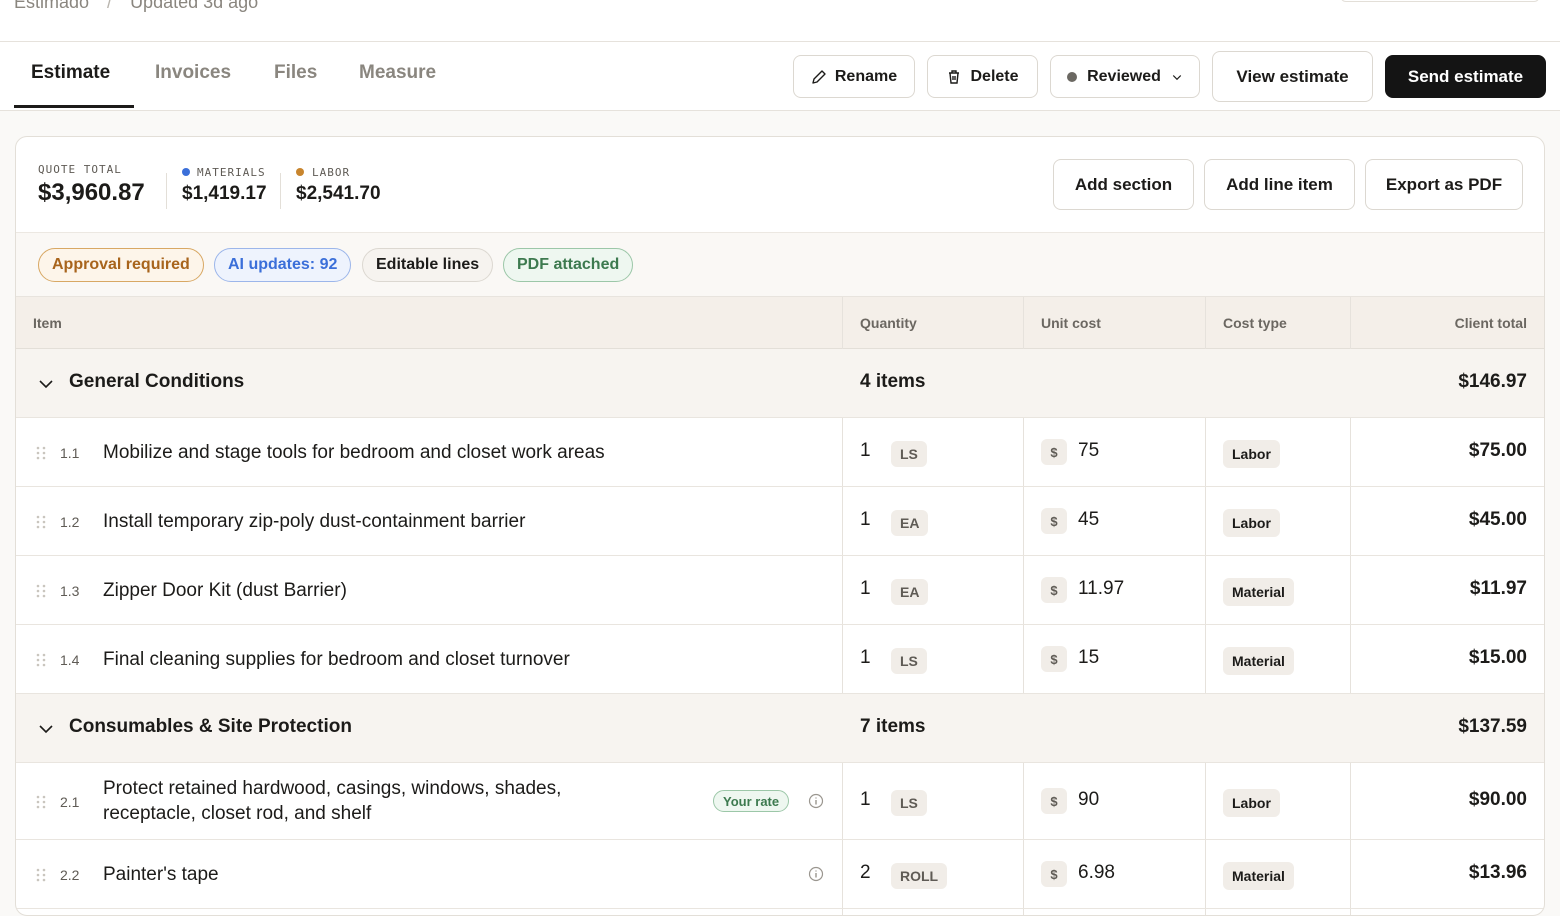  I want to click on materials-dot-icon, so click(186, 172).